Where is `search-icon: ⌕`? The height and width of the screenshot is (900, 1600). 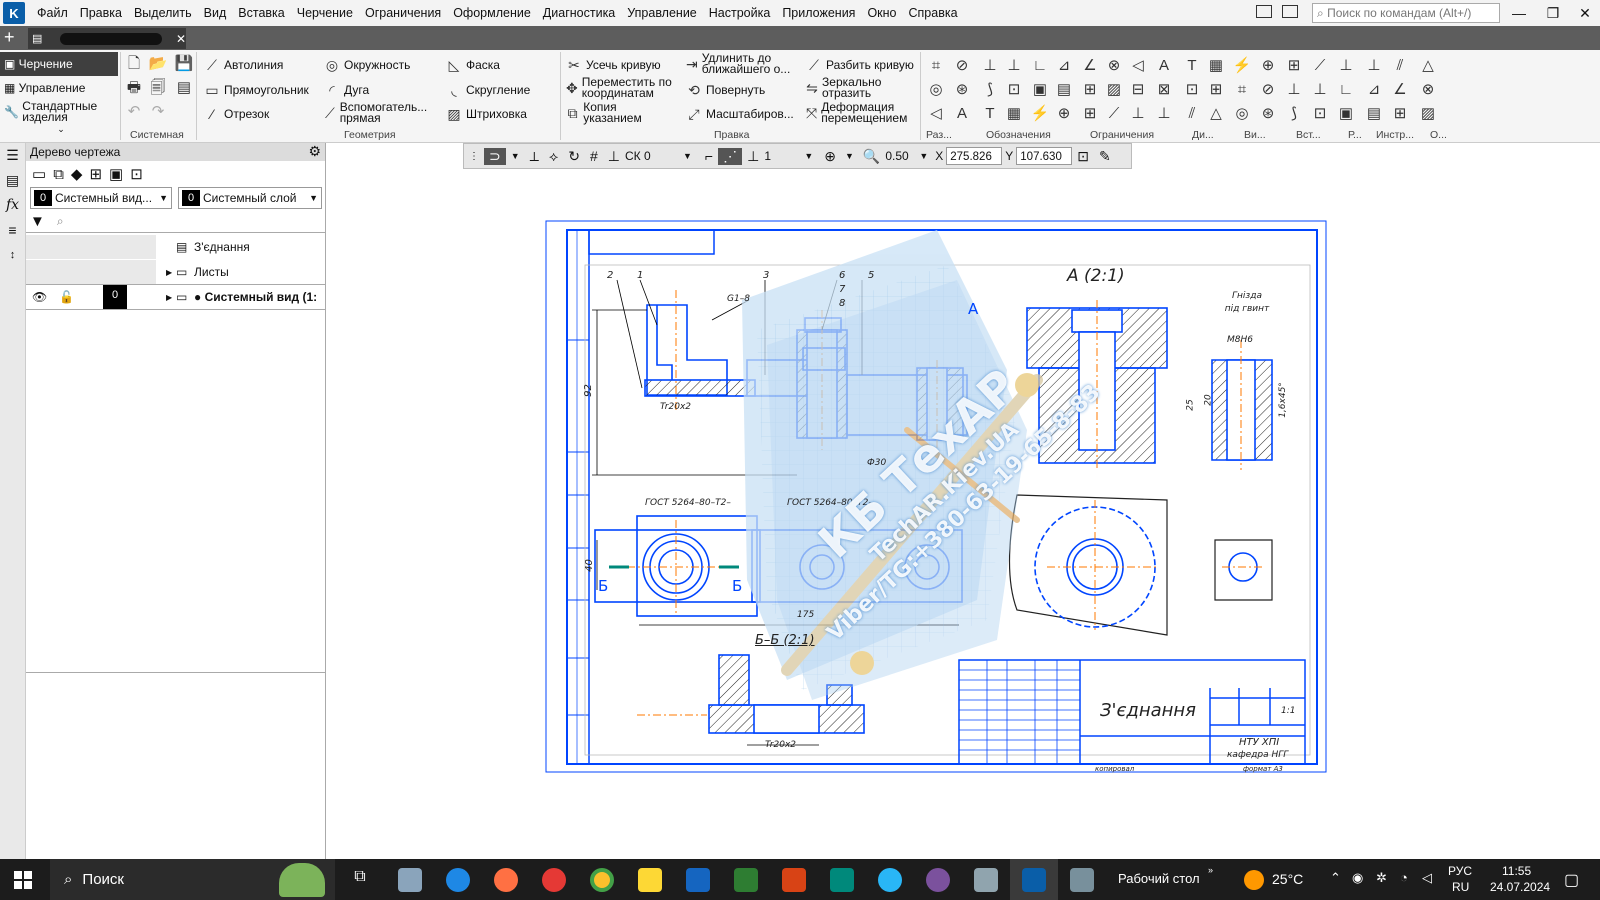
search-icon: ⌕ is located at coordinates (60, 221).